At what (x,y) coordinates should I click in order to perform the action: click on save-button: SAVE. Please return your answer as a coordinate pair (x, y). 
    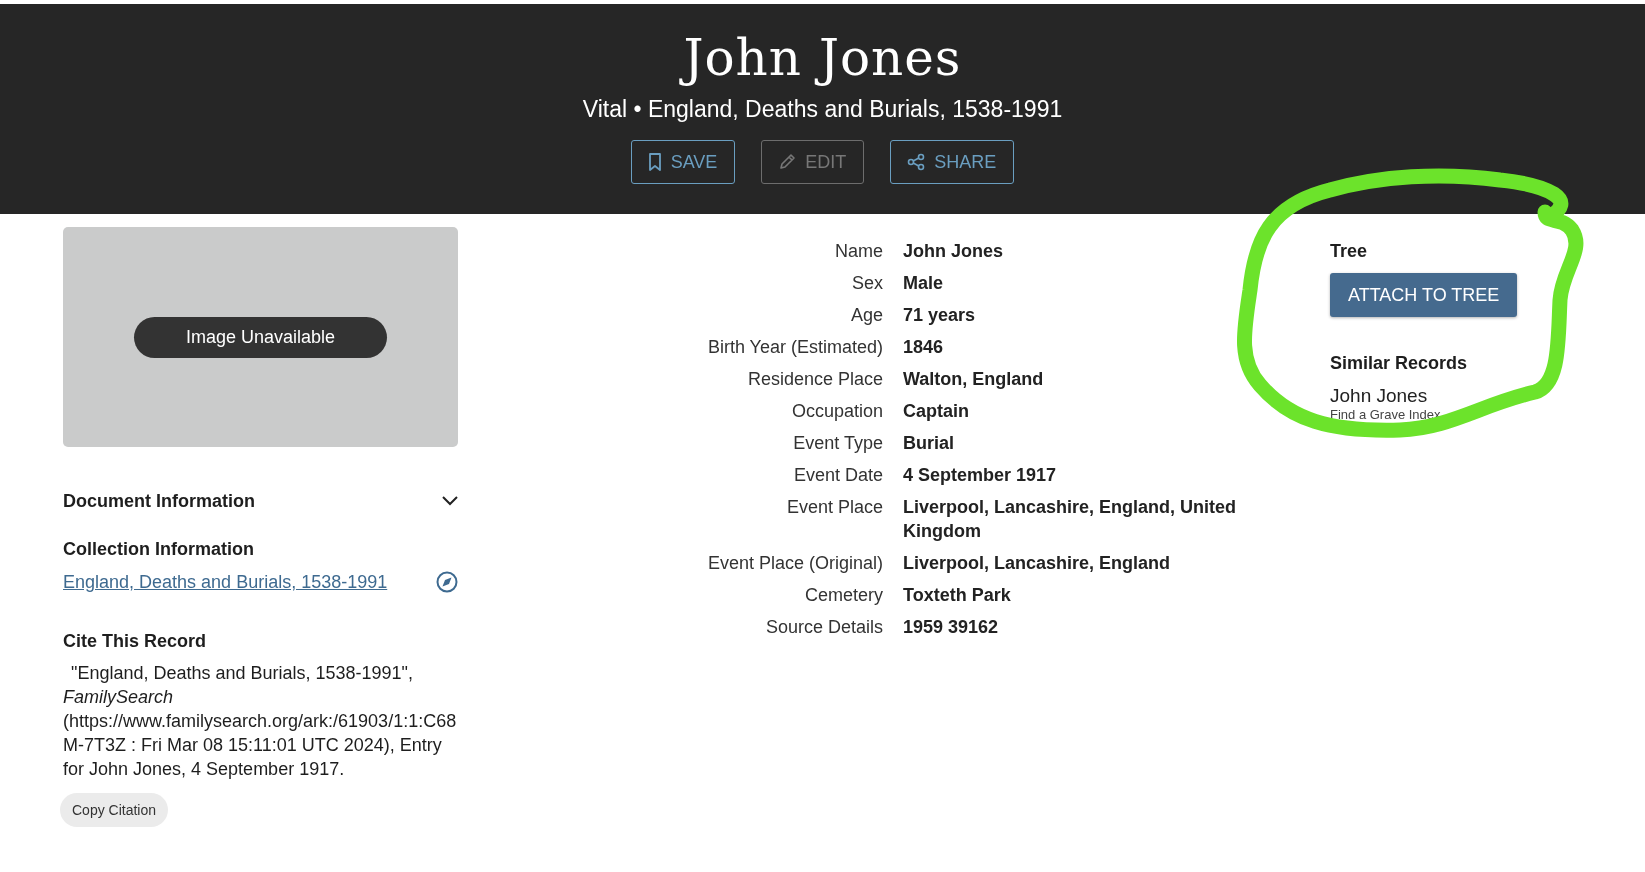
    Looking at the image, I should click on (683, 162).